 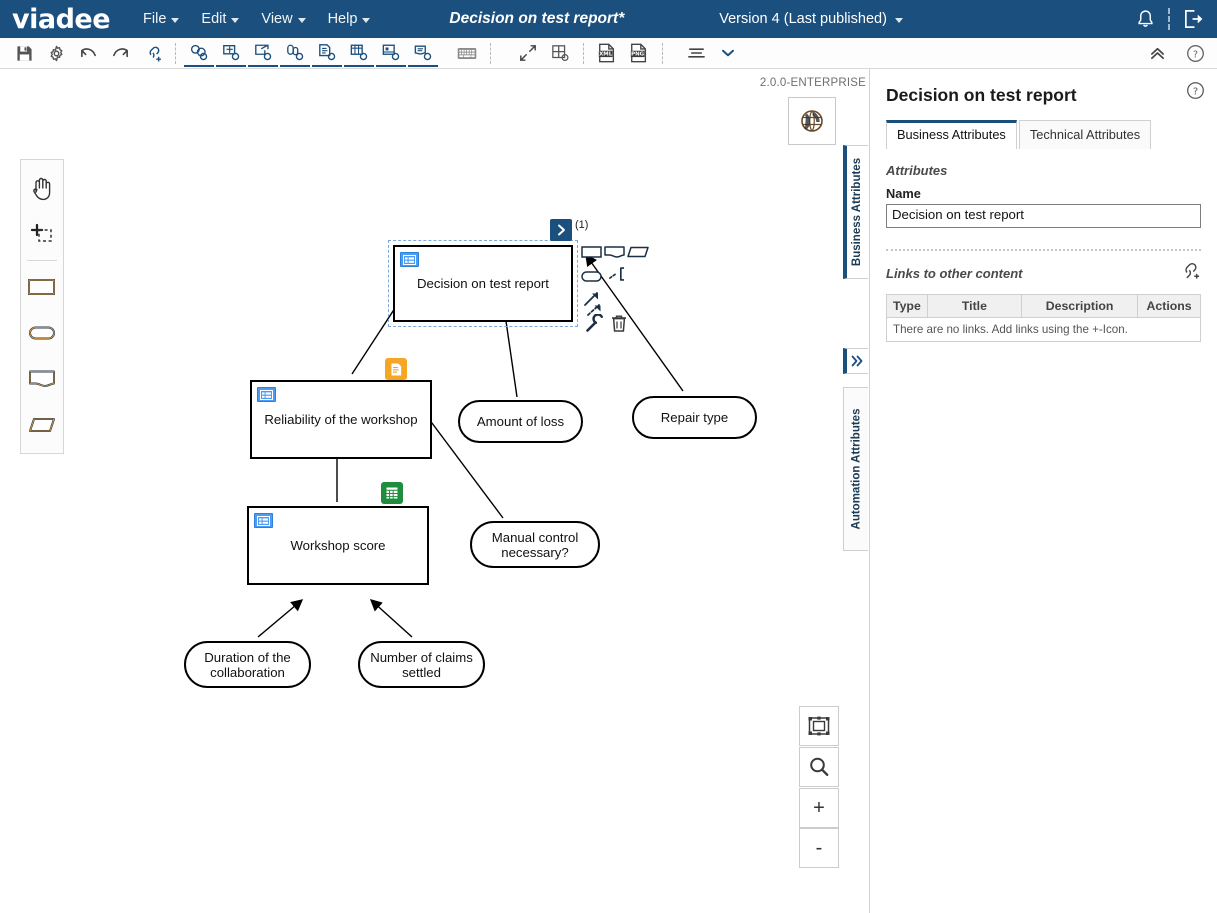 I want to click on create-input-data-button, so click(x=295, y=53).